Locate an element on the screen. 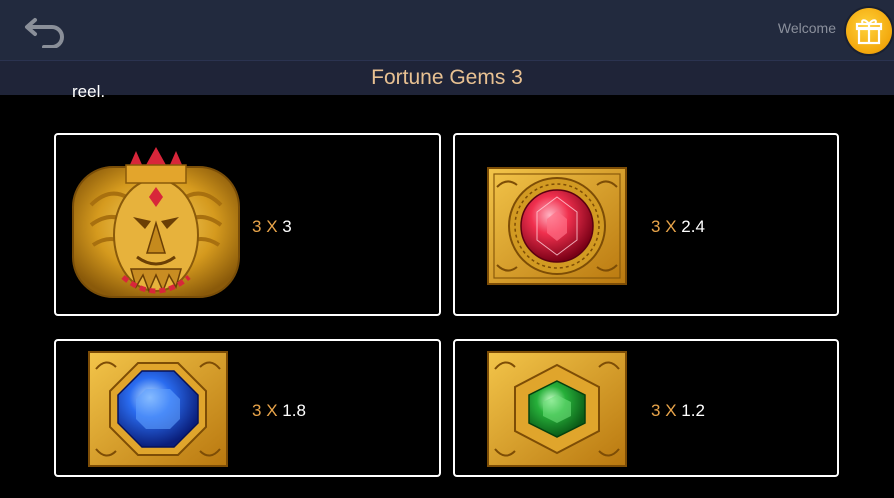 Image resolution: width=894 pixels, height=498 pixels. paytable-card-green-gem: 3 X 1.2 is located at coordinates (646, 408).